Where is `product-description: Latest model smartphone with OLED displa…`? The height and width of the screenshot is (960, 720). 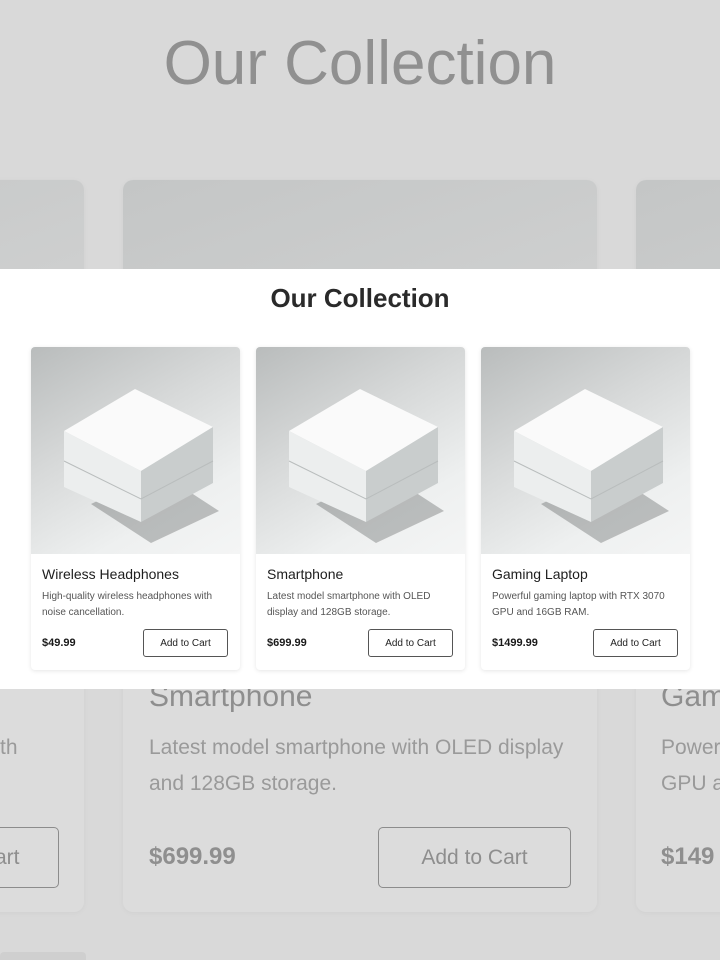 product-description: Latest model smartphone with OLED displa… is located at coordinates (349, 604).